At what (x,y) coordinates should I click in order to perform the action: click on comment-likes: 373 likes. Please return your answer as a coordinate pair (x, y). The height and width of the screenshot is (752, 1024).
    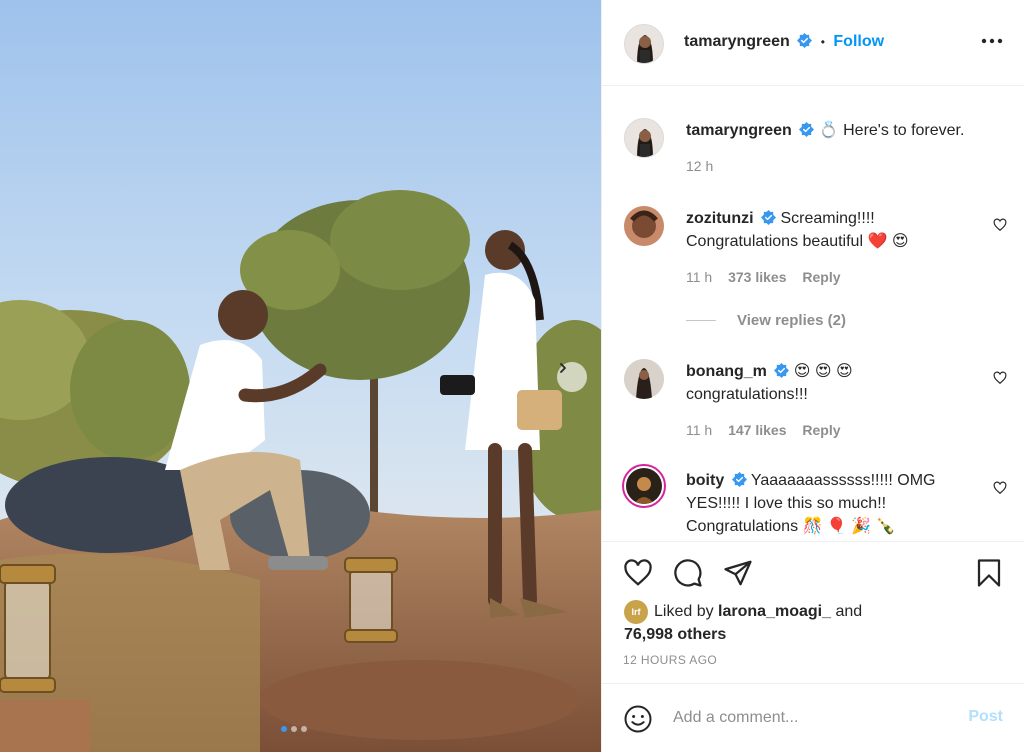
    Looking at the image, I should click on (757, 277).